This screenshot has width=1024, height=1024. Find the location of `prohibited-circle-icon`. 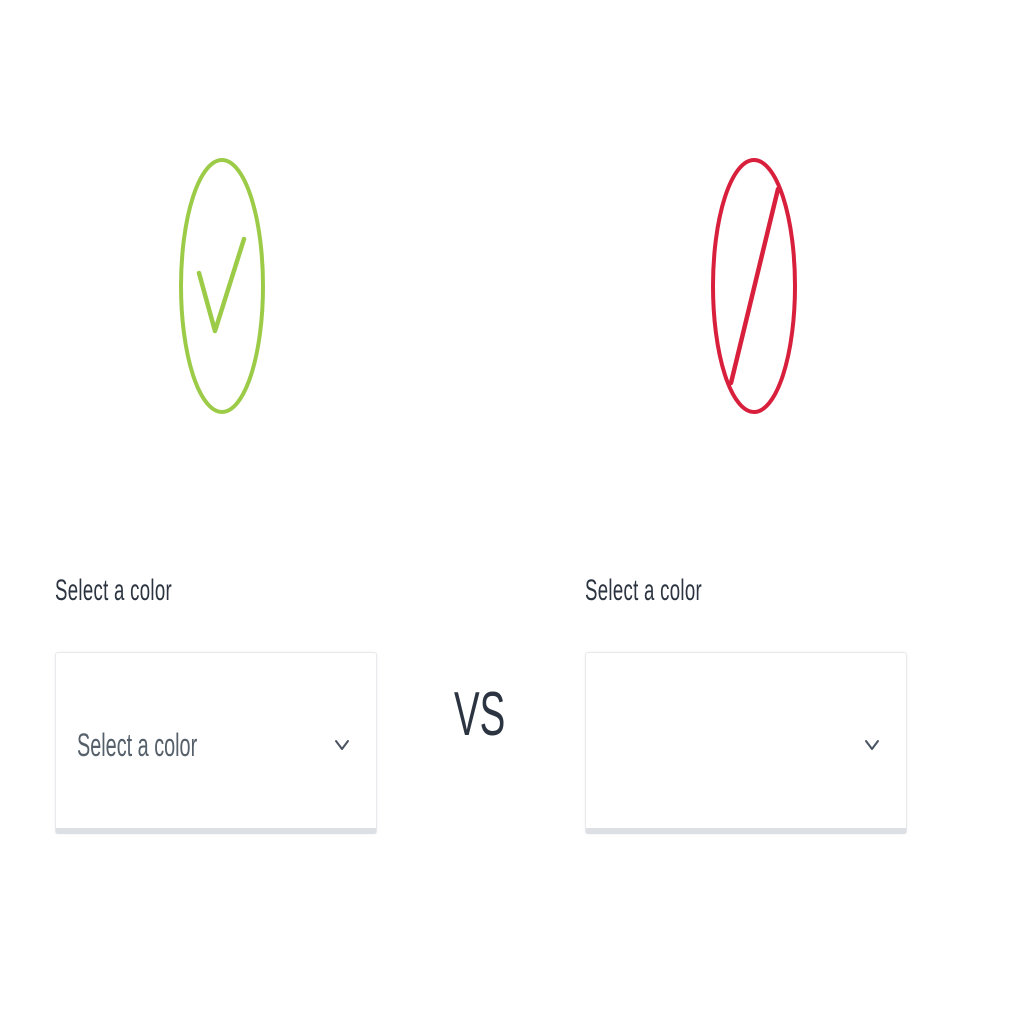

prohibited-circle-icon is located at coordinates (754, 286).